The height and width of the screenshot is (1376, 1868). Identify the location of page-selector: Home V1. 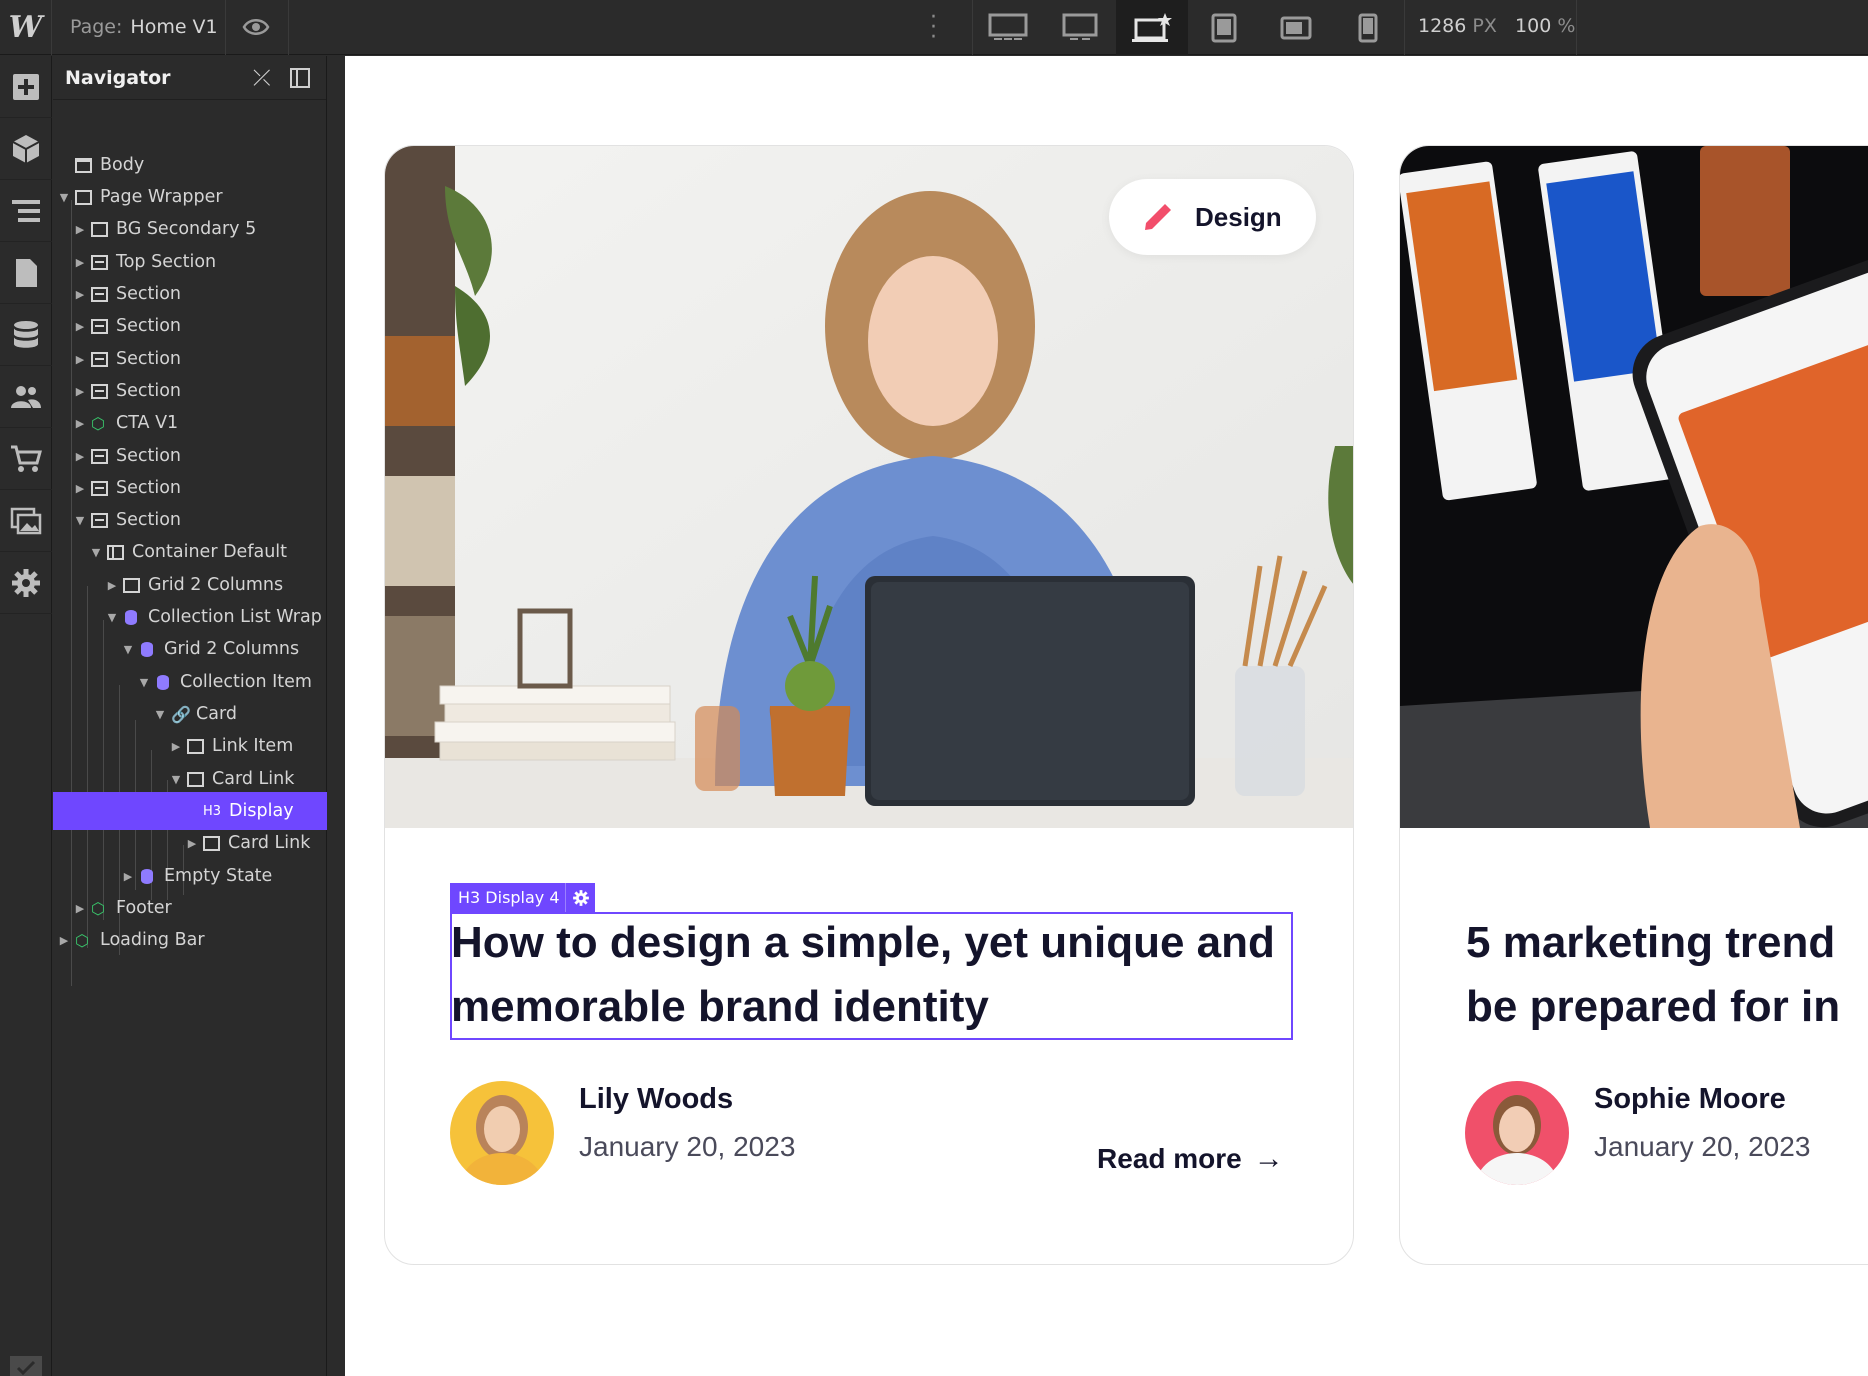
(173, 27).